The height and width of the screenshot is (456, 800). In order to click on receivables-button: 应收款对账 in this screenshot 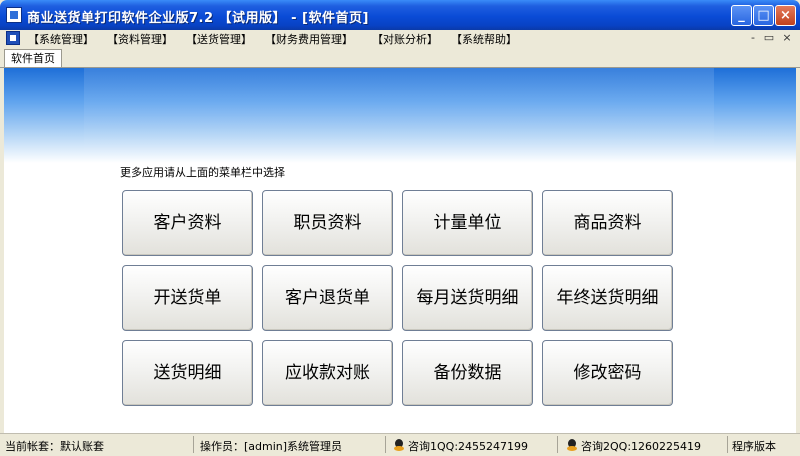, I will do `click(327, 373)`.